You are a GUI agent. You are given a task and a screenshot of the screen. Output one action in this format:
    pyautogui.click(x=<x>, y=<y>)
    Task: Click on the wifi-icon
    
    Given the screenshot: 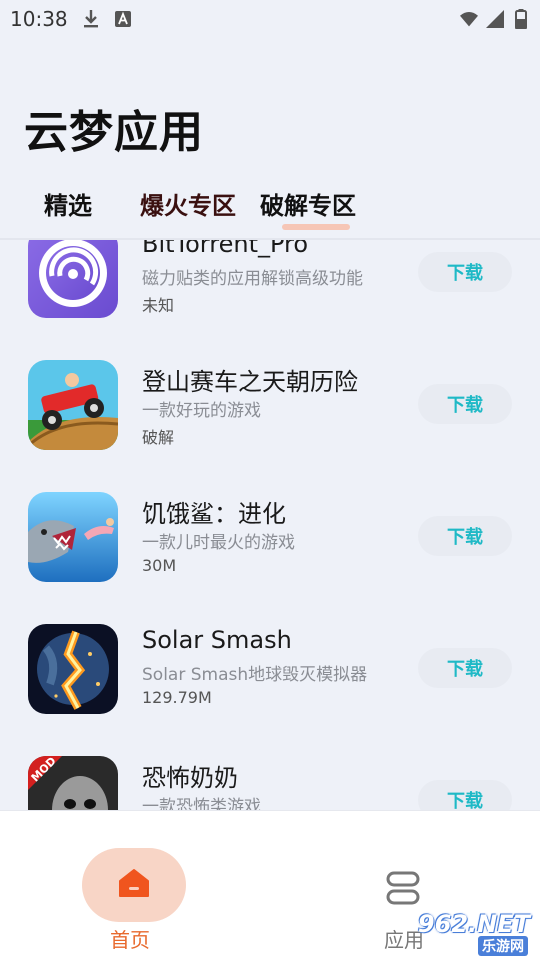 What is the action you would take?
    pyautogui.click(x=469, y=19)
    